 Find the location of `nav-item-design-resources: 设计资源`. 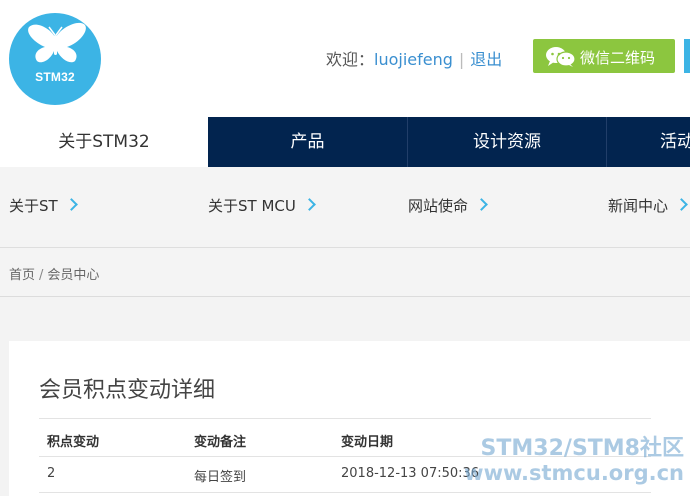

nav-item-design-resources: 设计资源 is located at coordinates (507, 142).